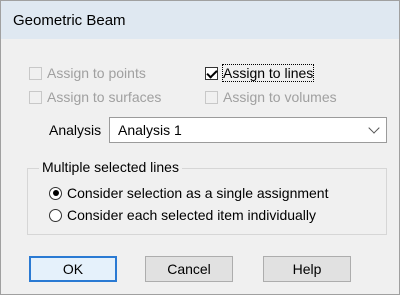 The height and width of the screenshot is (295, 400). Describe the element at coordinates (280, 97) in the screenshot. I see `assign-to-volumes-label: Assign to volumes` at that location.